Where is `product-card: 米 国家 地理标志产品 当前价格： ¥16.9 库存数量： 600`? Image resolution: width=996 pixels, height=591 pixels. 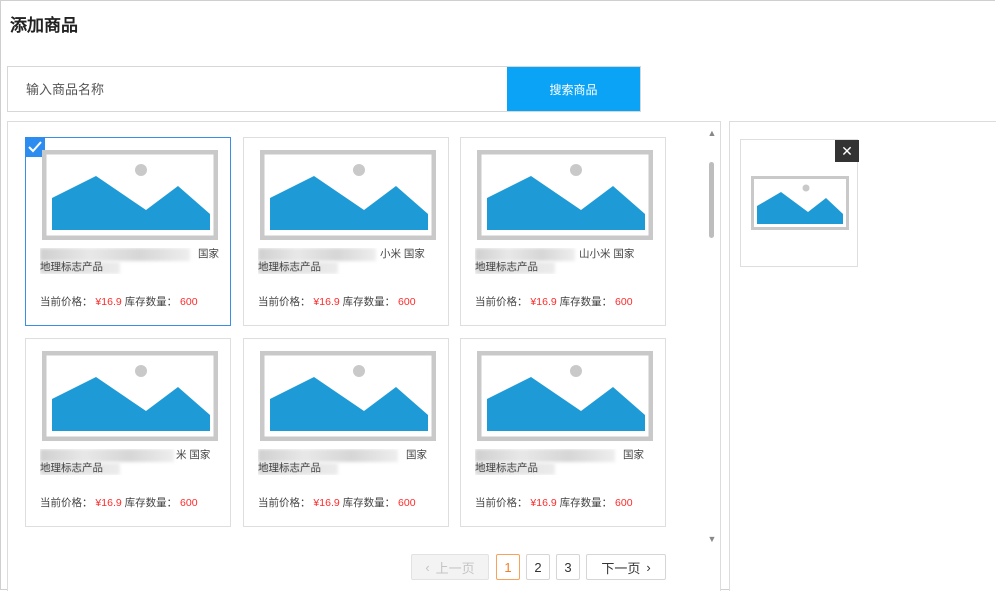 product-card: 米 国家 地理标志产品 当前价格： ¥16.9 库存数量： 600 is located at coordinates (128, 432).